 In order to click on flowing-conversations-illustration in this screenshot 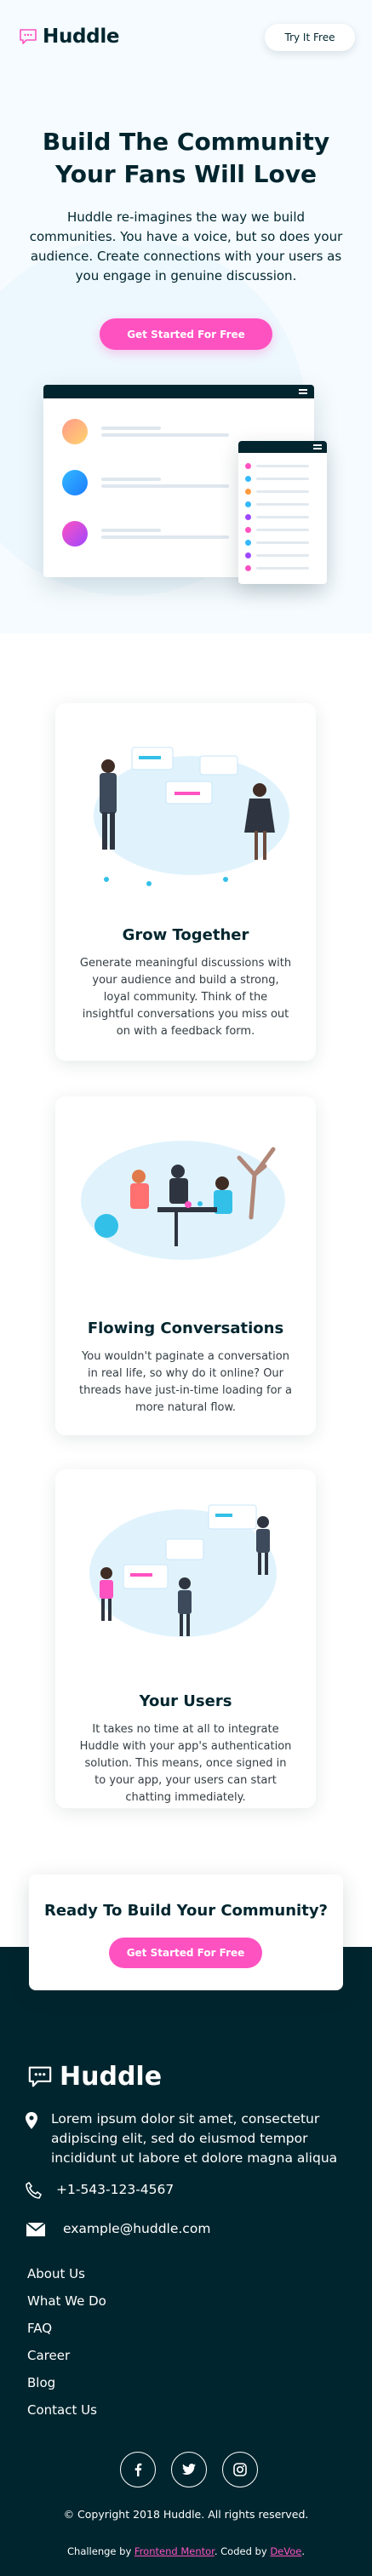, I will do `click(183, 1200)`.